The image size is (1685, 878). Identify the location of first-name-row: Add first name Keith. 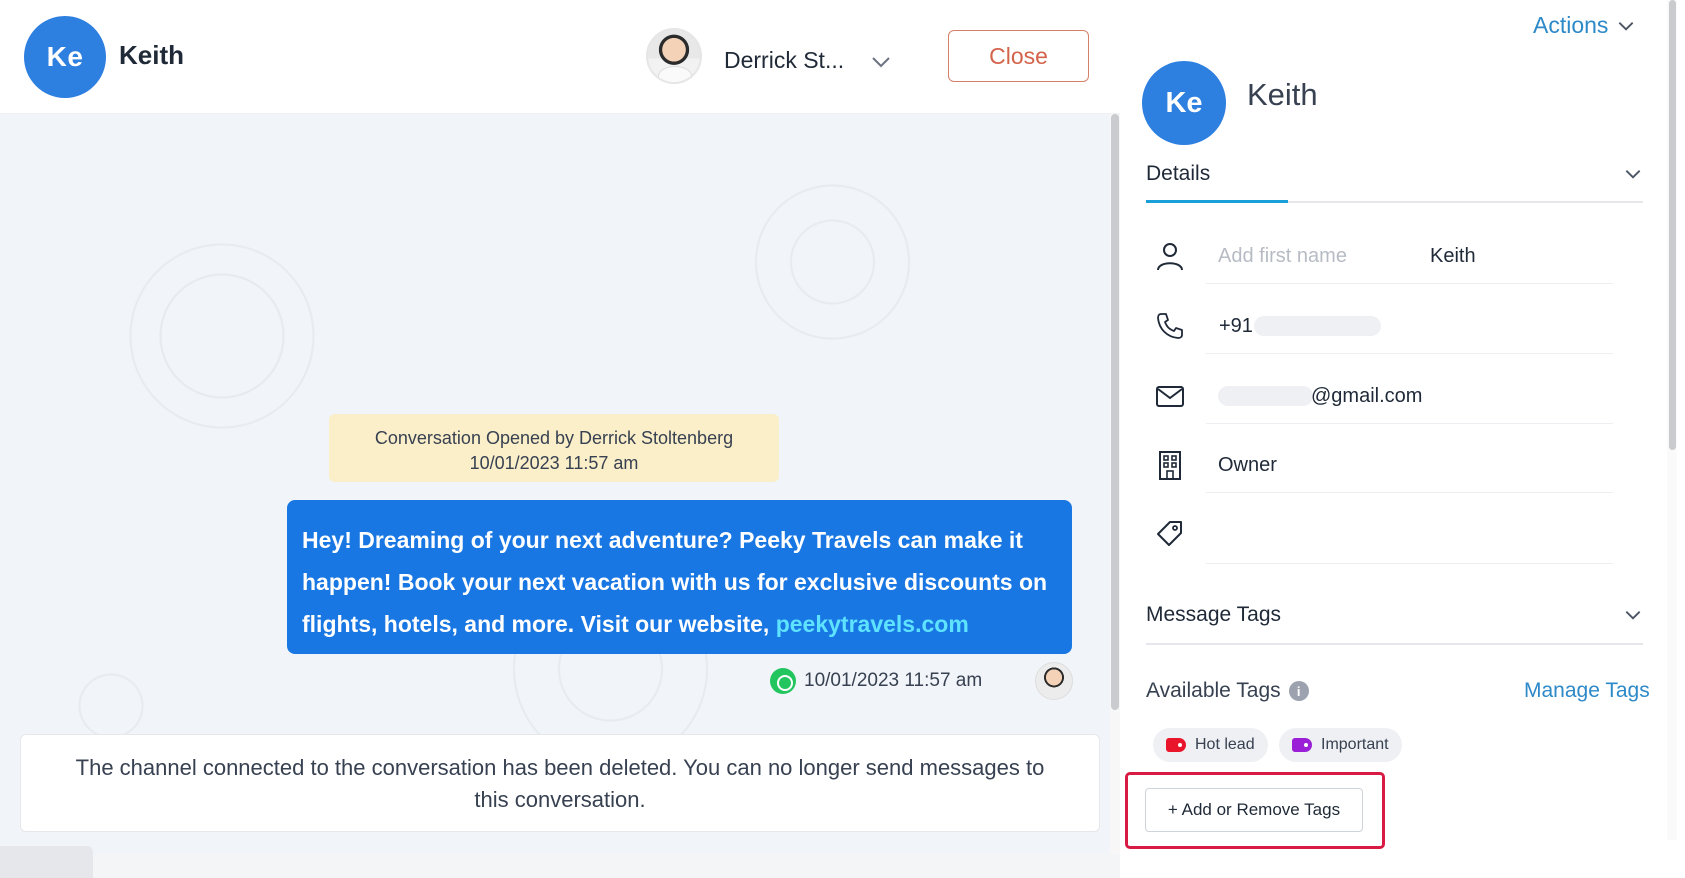
(1394, 256).